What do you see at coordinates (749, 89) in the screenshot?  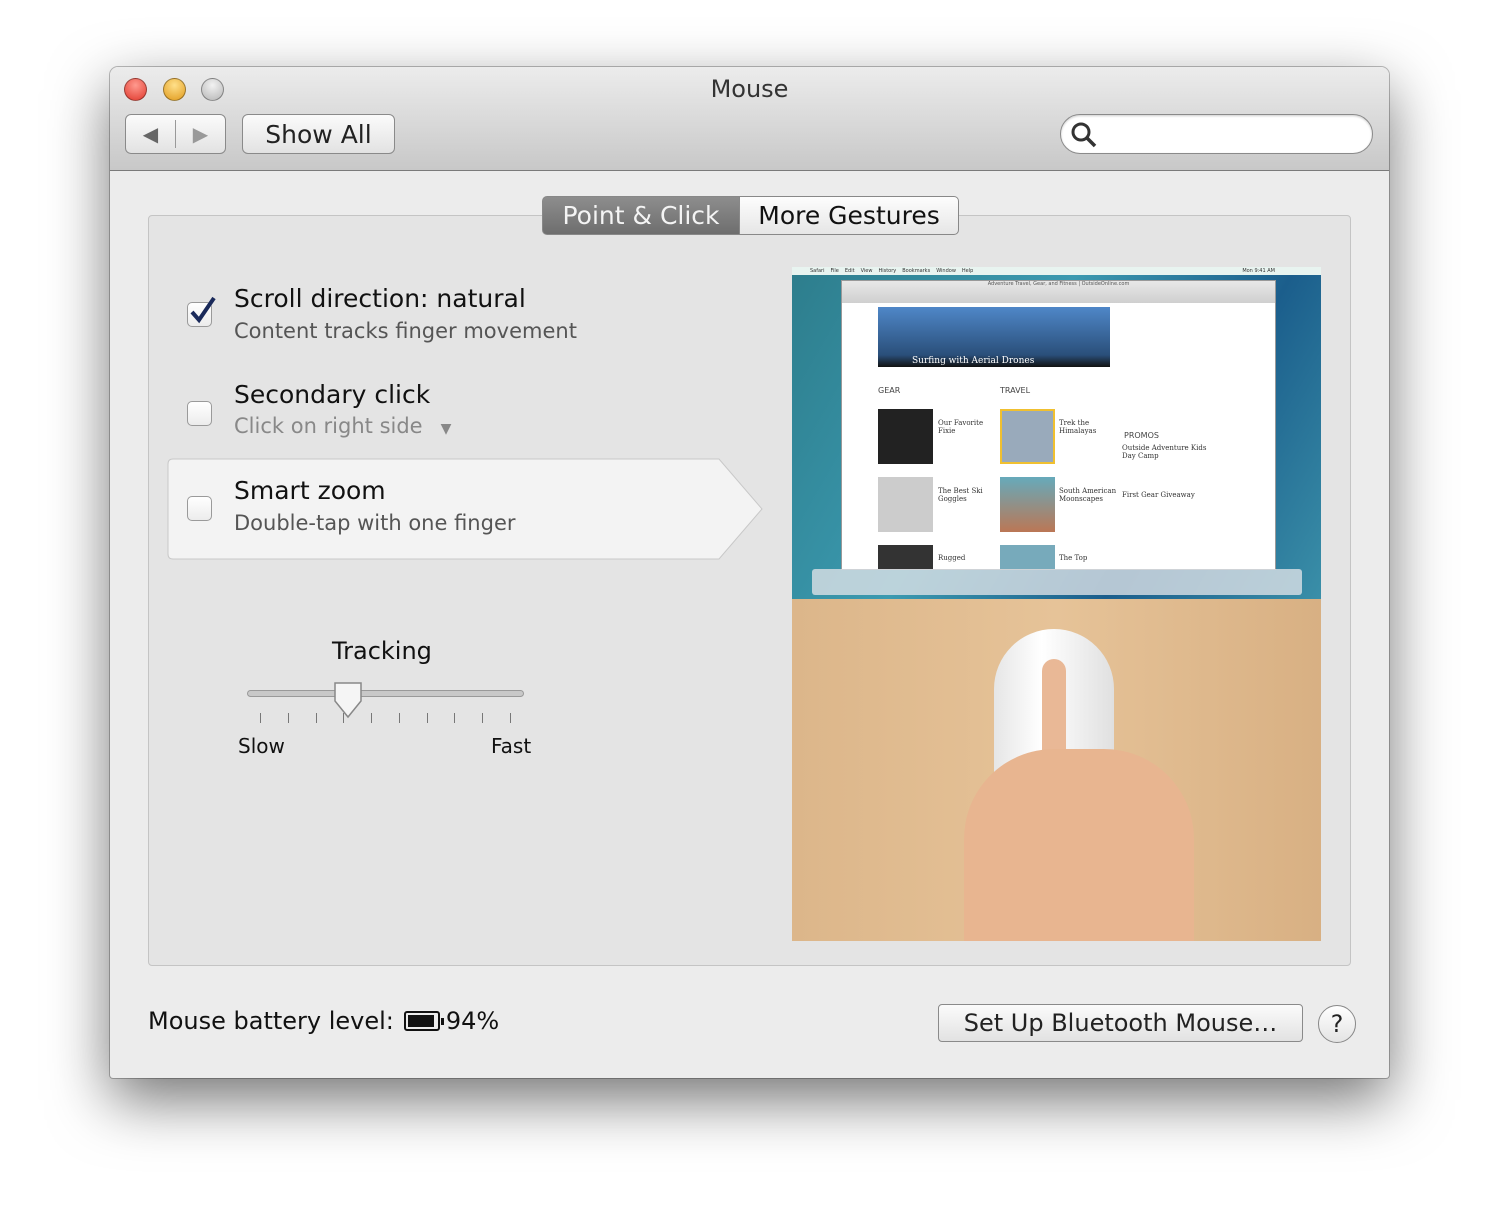 I see `window-title: Mouse` at bounding box center [749, 89].